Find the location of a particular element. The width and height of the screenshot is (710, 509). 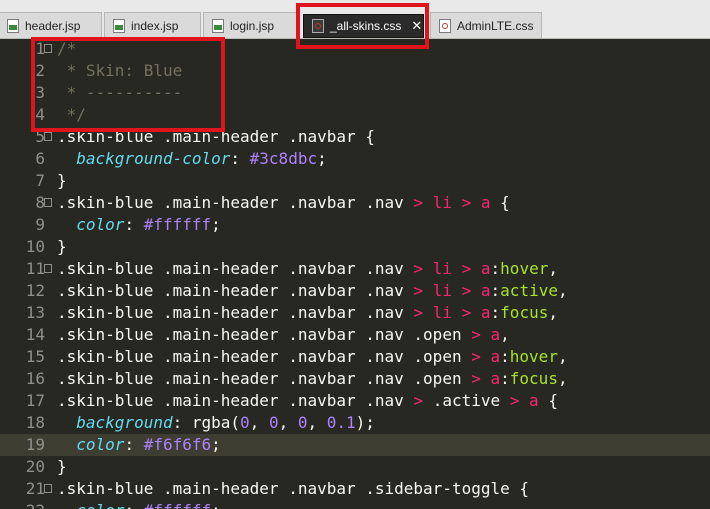

code-line: 22 color: #ffffff; is located at coordinates (355, 504).